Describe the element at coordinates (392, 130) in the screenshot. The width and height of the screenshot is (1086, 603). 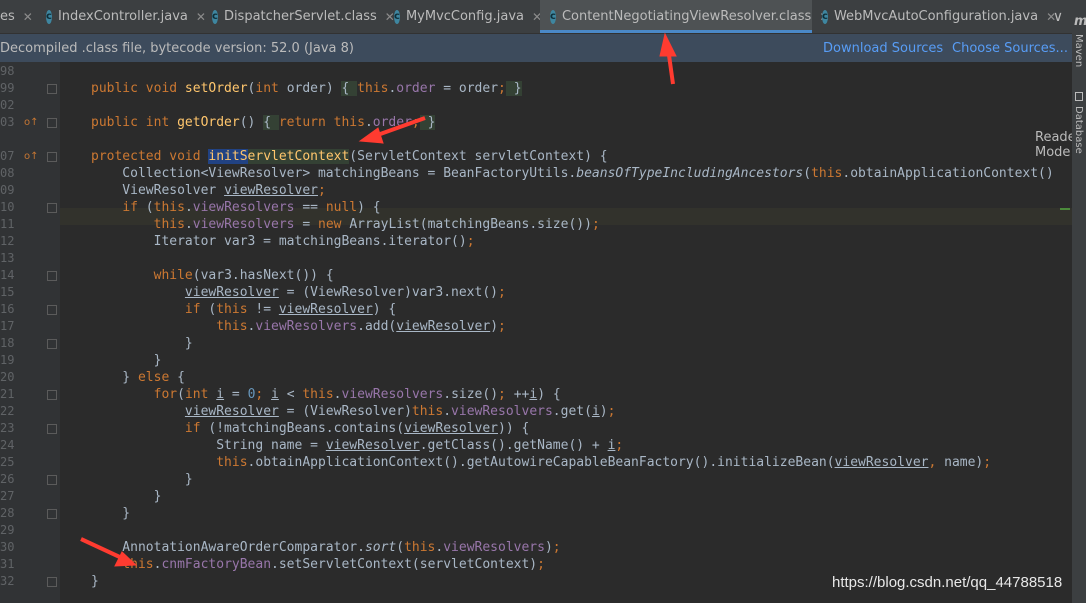
I see `arrow-method` at that location.